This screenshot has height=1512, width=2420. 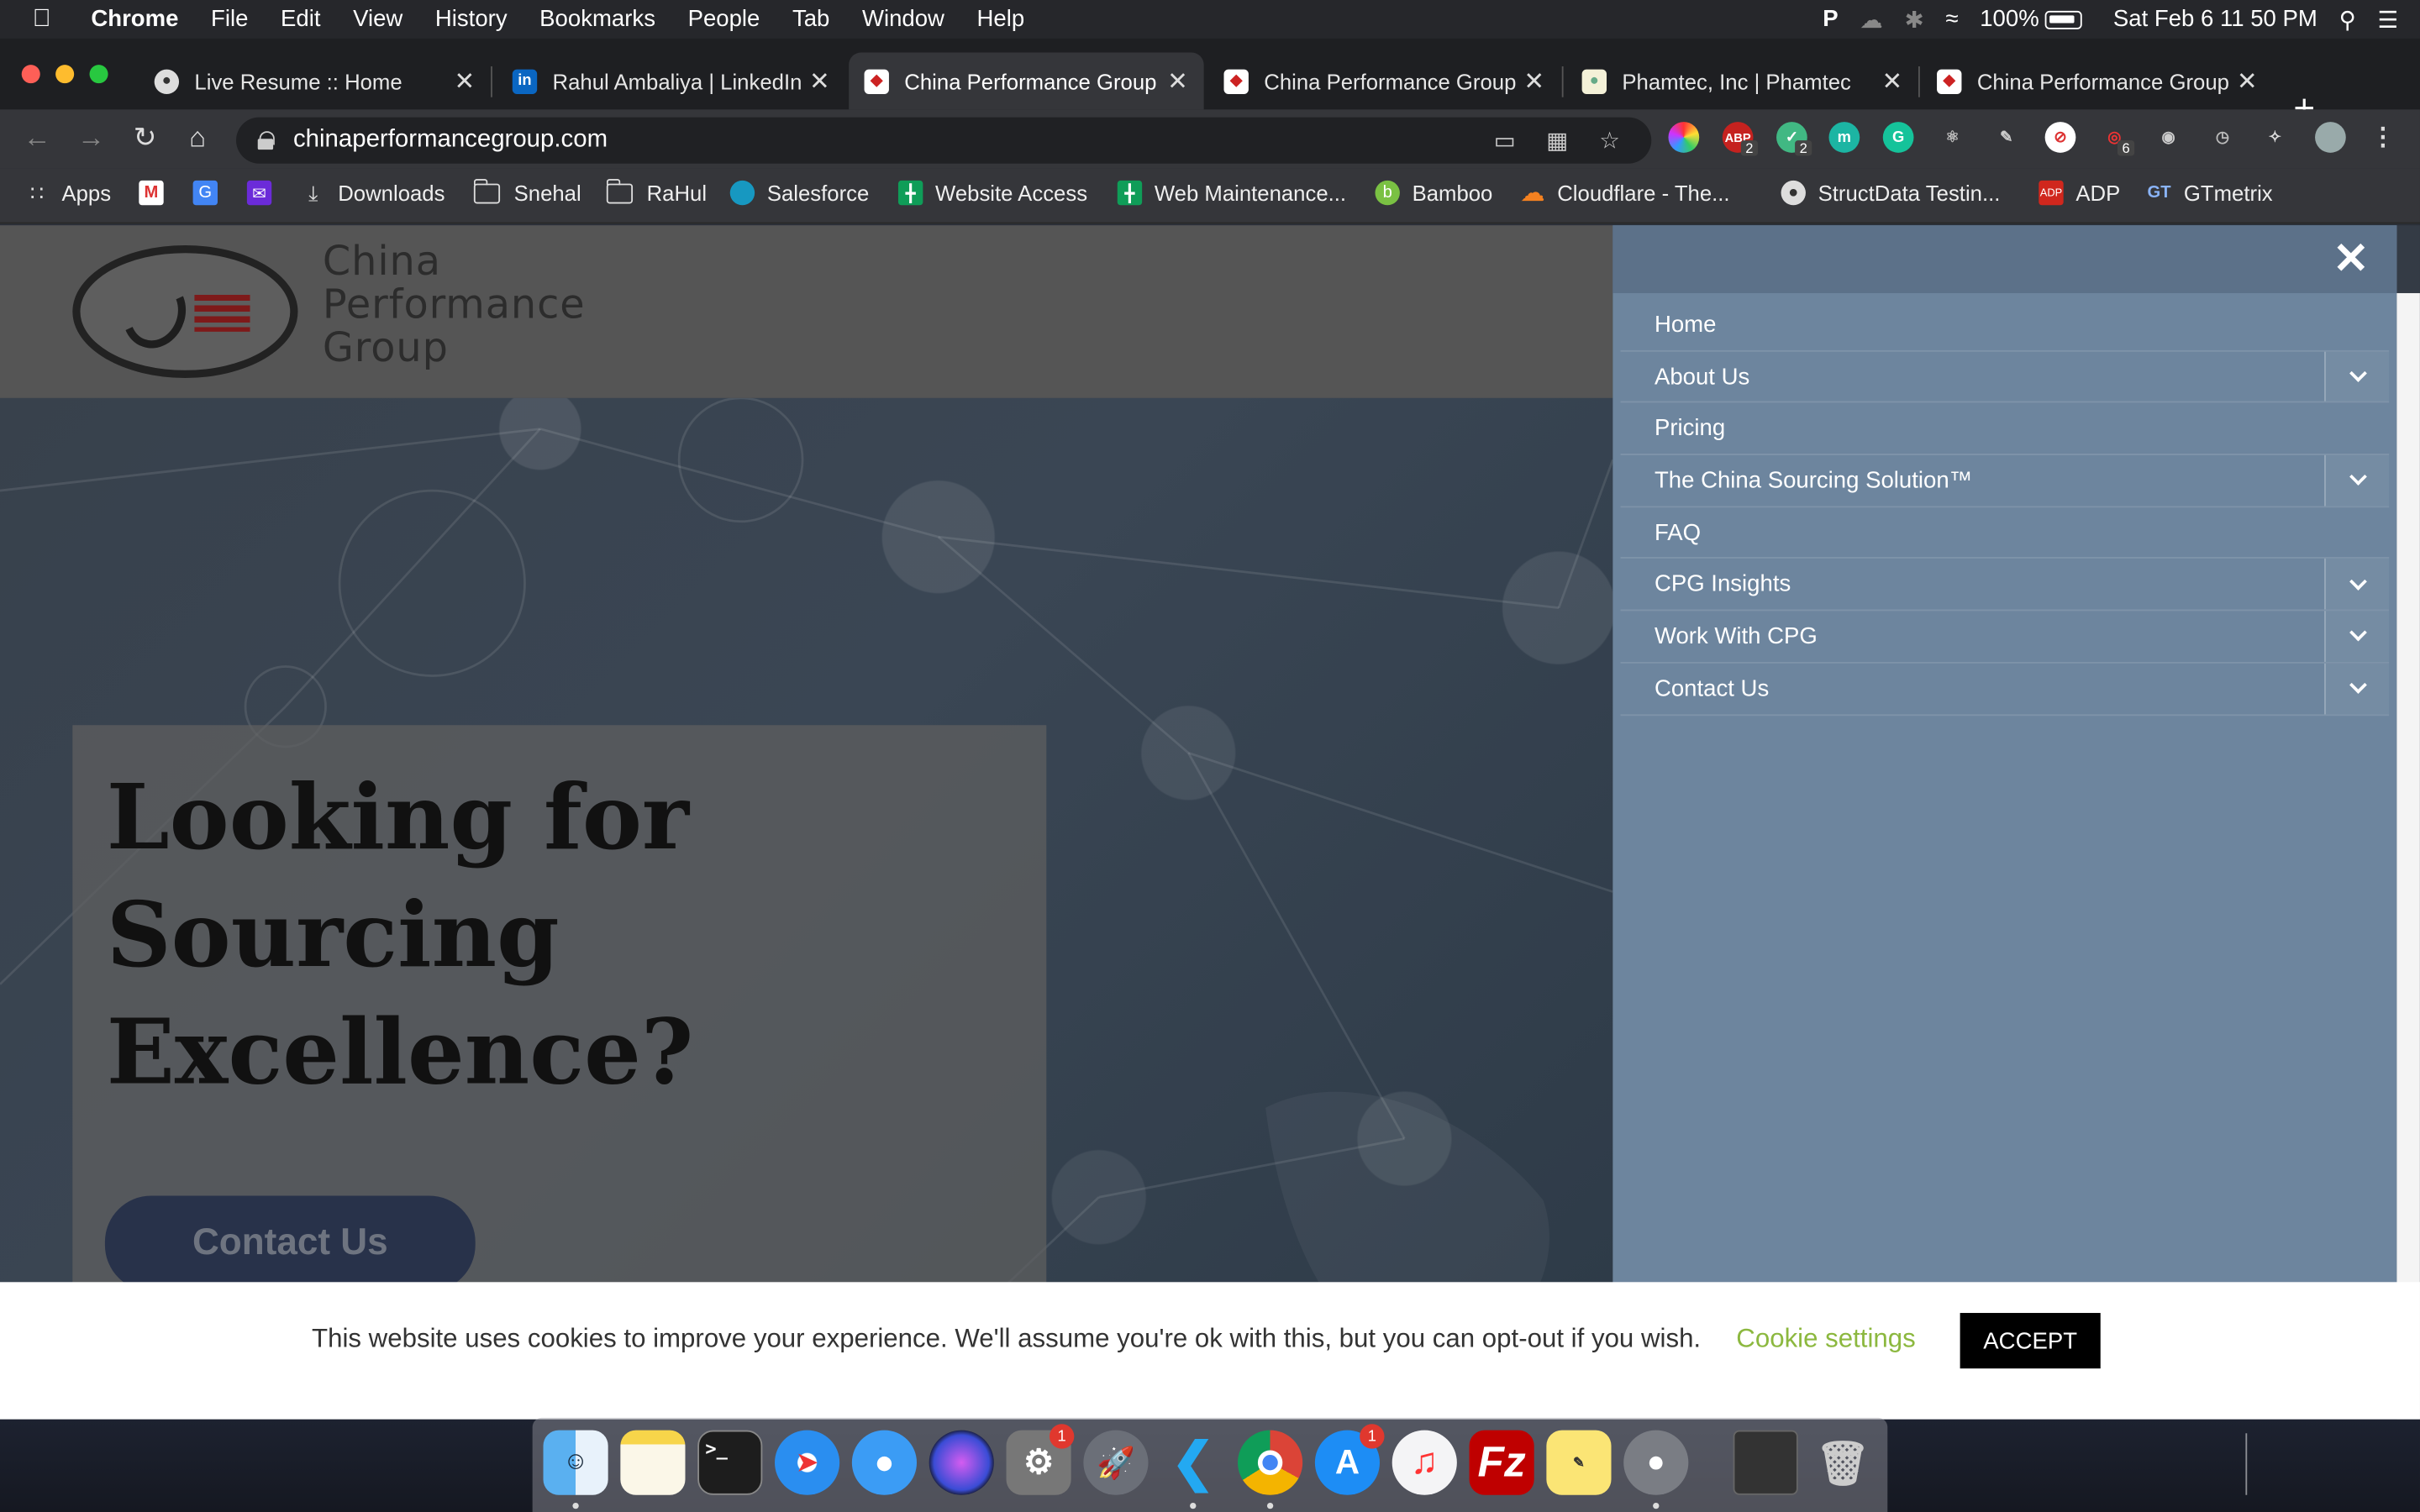 I want to click on home-button: ⌂, so click(x=197, y=138).